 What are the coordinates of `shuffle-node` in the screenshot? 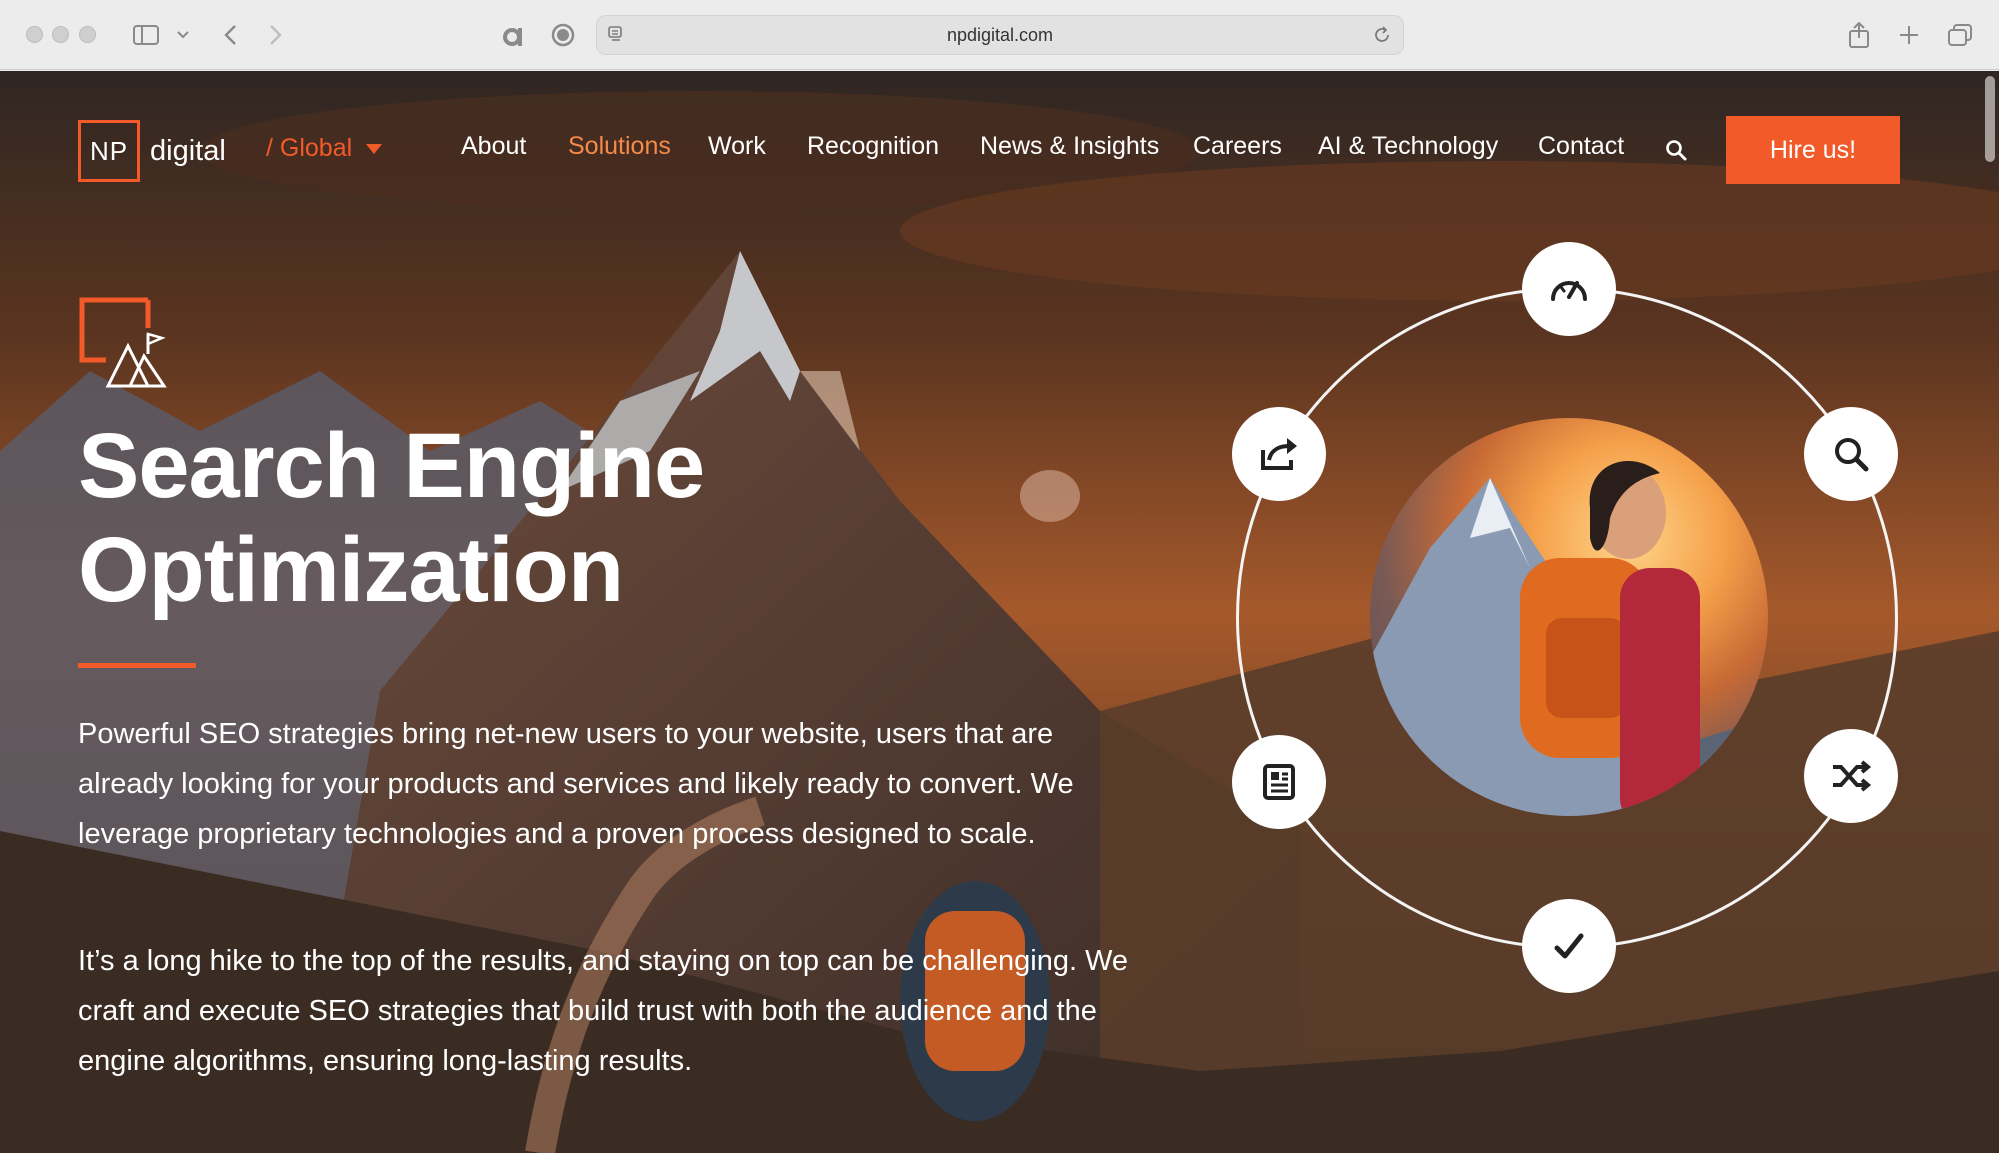 It's located at (1851, 776).